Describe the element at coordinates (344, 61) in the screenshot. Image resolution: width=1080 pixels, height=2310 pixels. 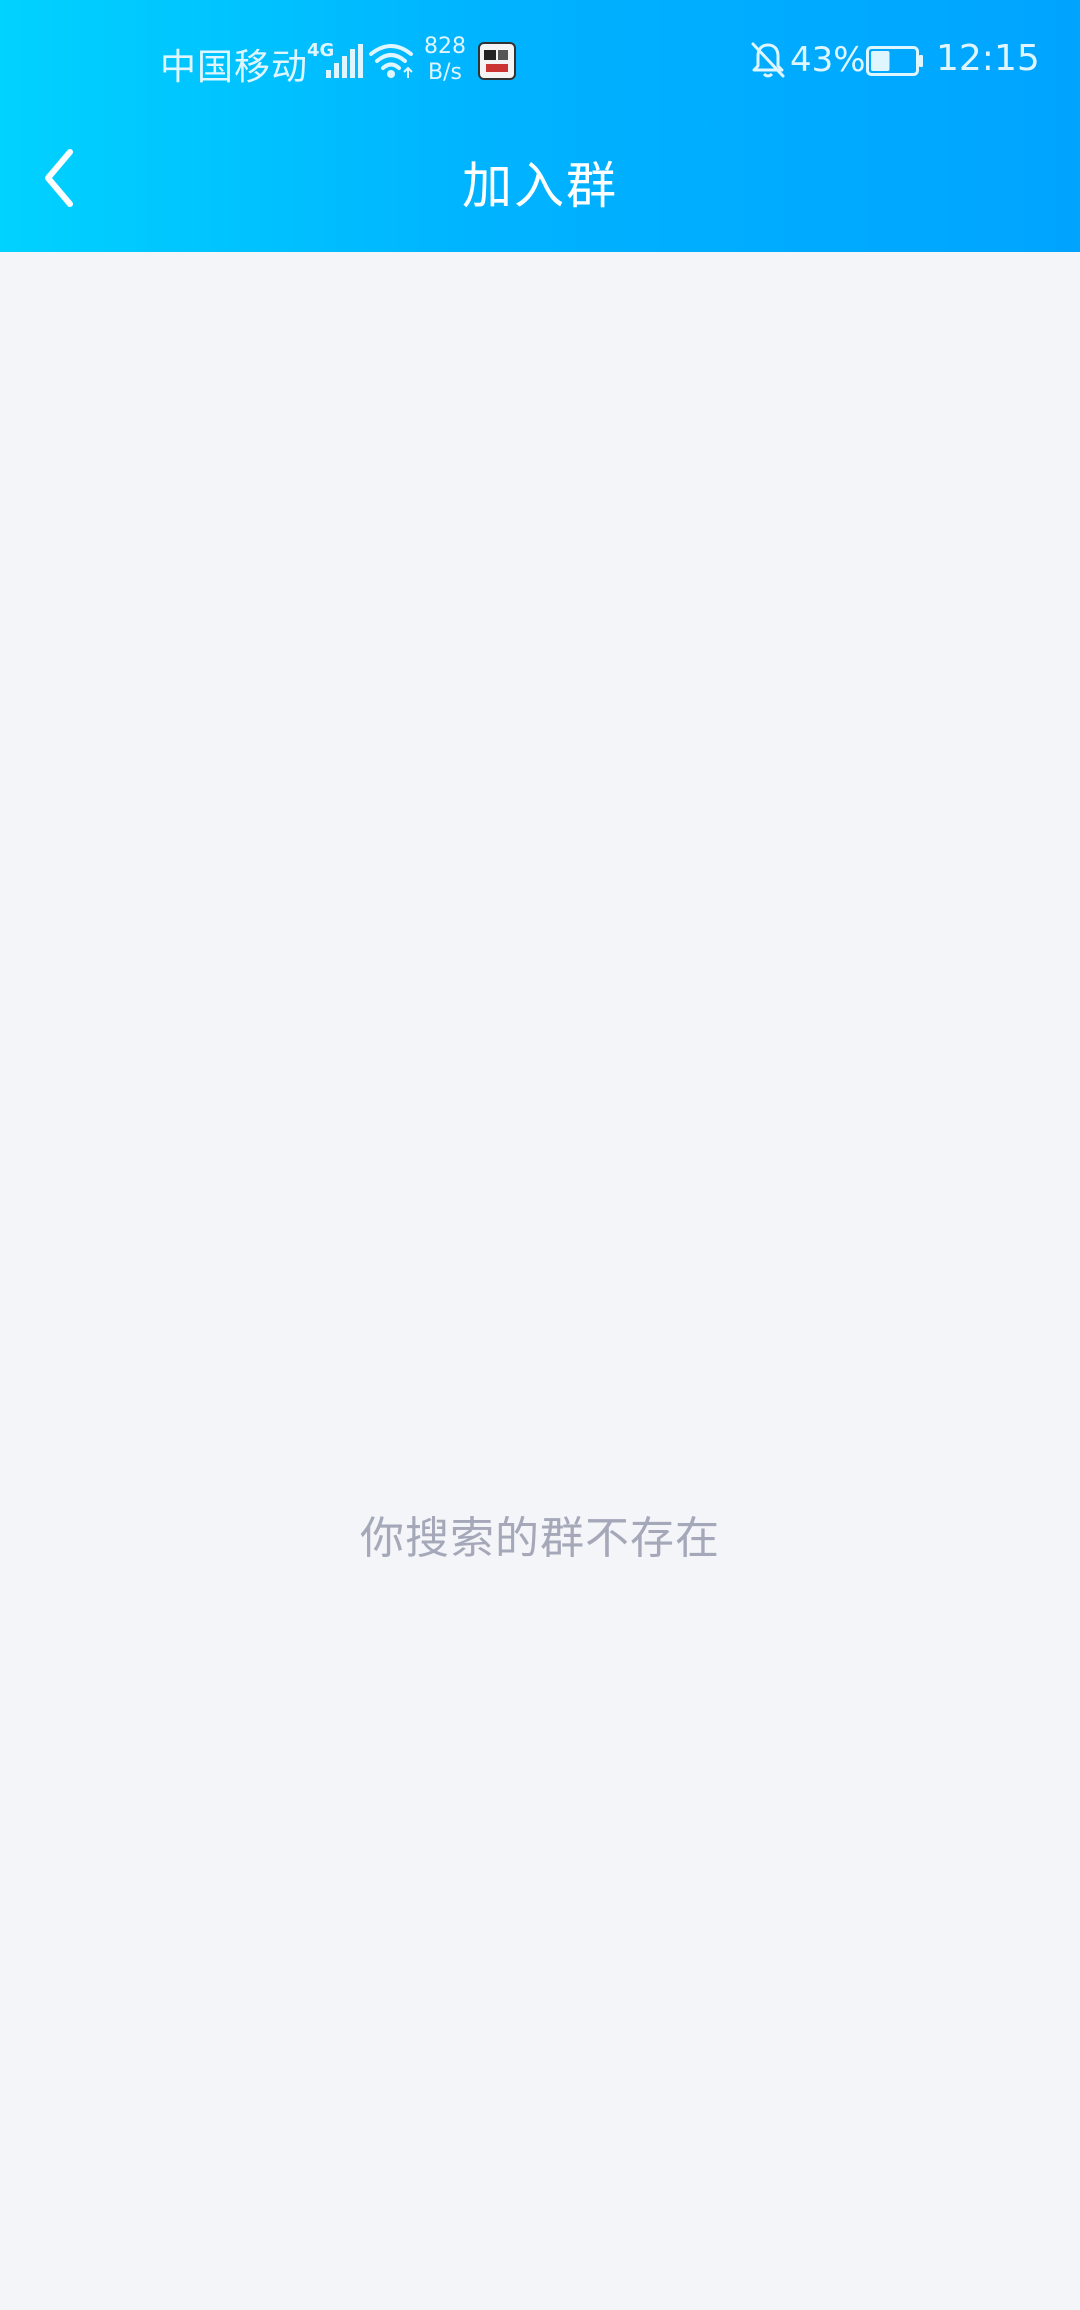
I see `signal-icon` at that location.